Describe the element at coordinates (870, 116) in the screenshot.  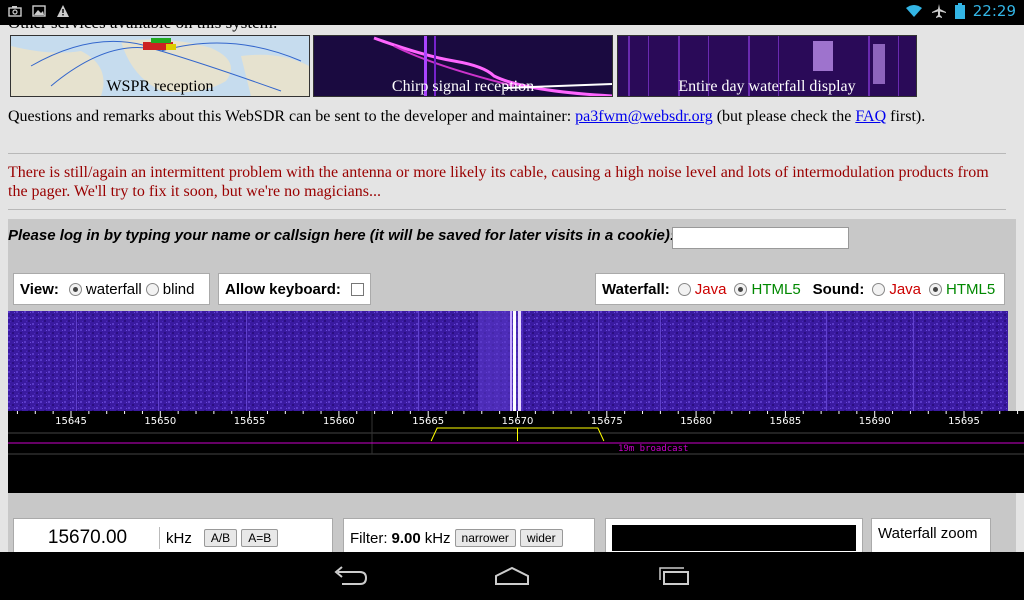
I see `faq-link: FAQ` at that location.